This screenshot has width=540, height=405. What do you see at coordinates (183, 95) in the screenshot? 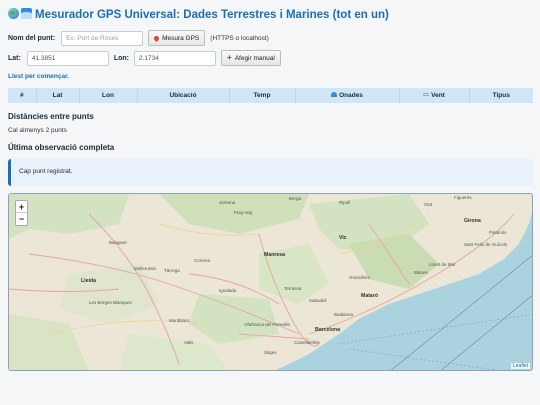
I see `column-header: Ubicació` at bounding box center [183, 95].